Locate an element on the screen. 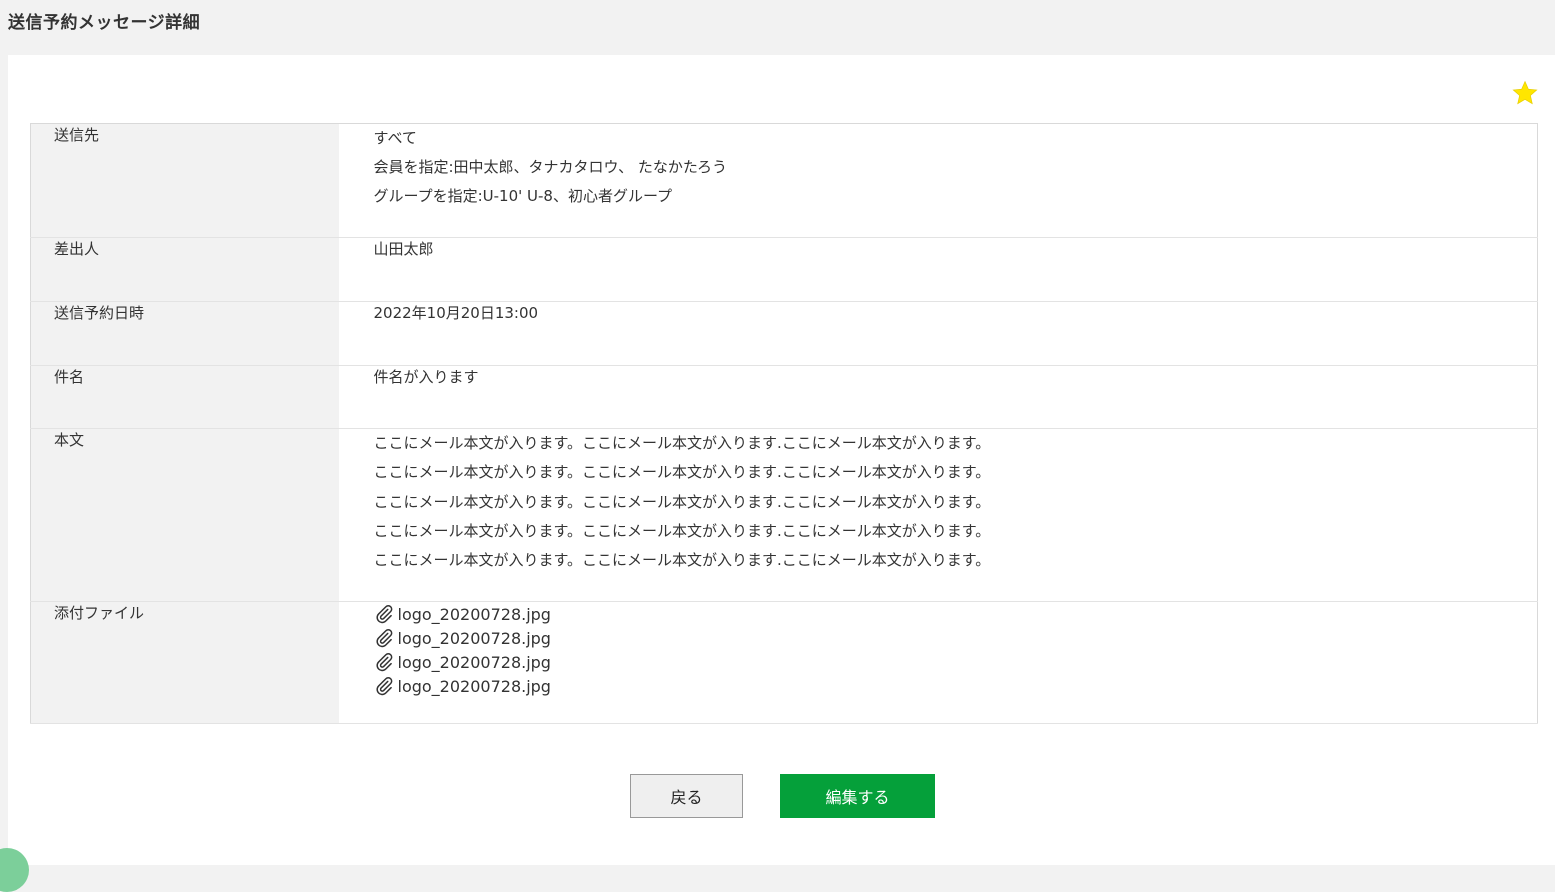 The height and width of the screenshot is (892, 1555). body-label: 本文 is located at coordinates (184, 515).